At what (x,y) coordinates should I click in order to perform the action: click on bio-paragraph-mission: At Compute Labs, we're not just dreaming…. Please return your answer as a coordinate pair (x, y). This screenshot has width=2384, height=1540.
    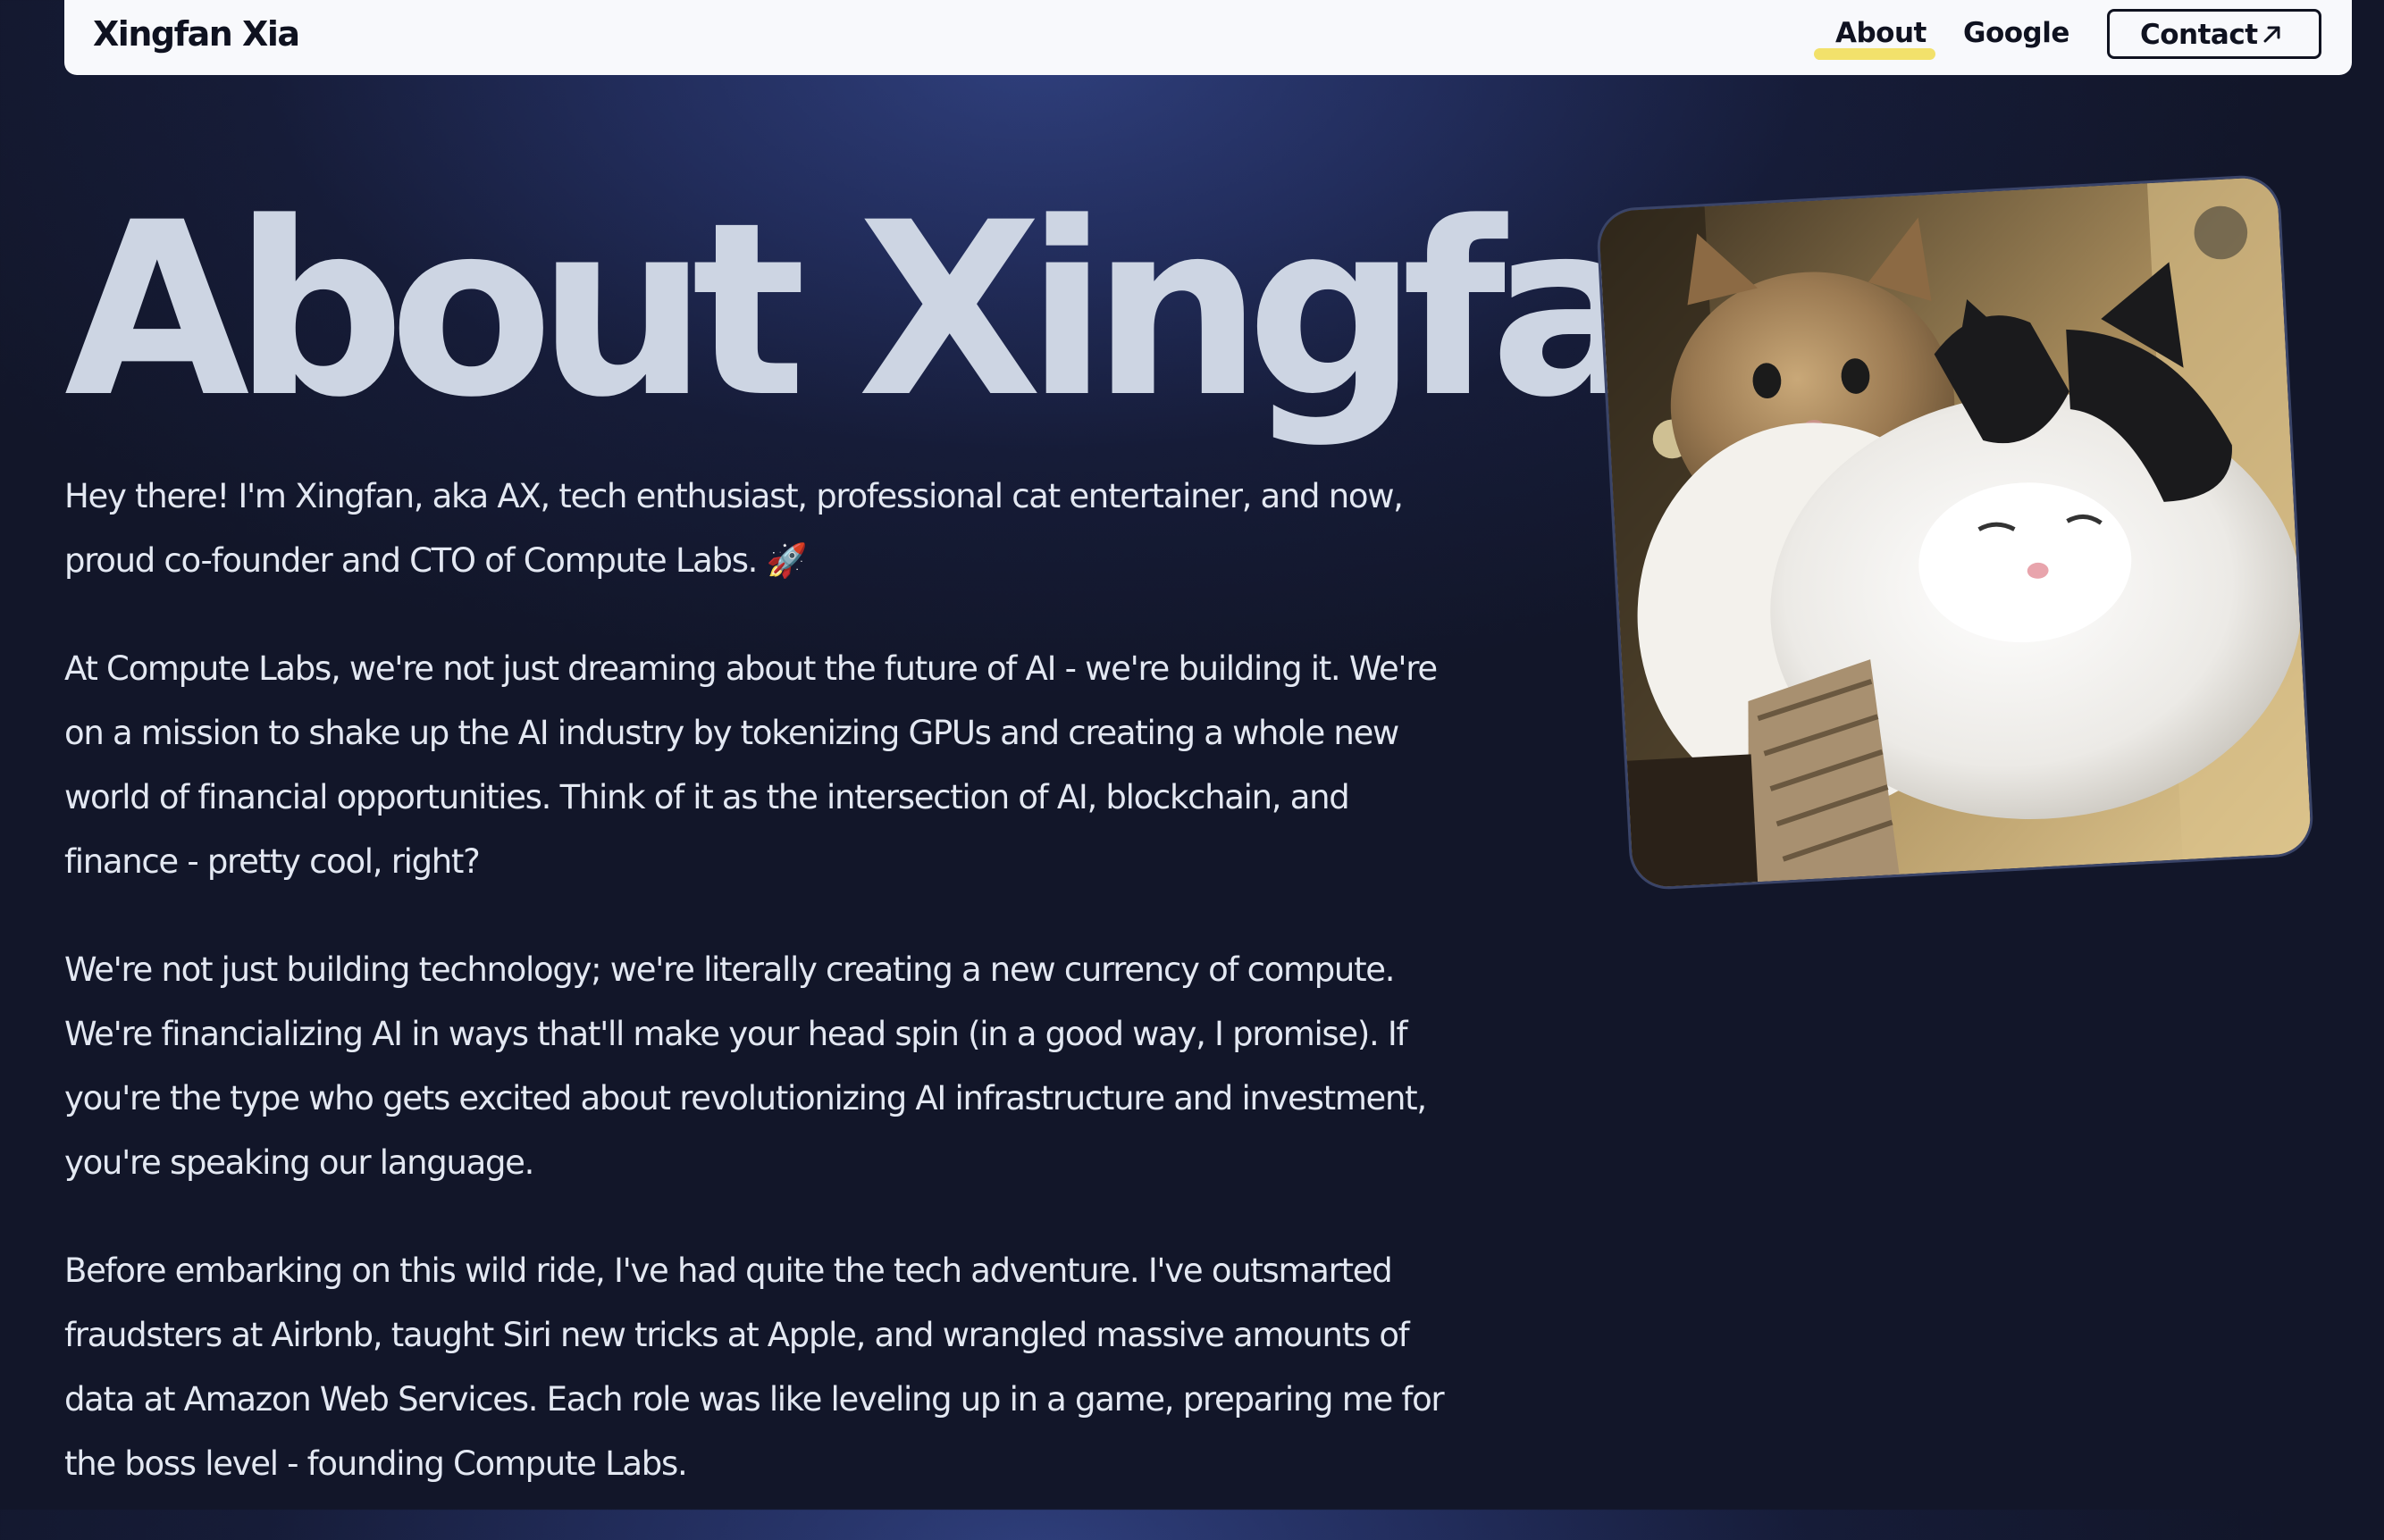
    Looking at the image, I should click on (751, 765).